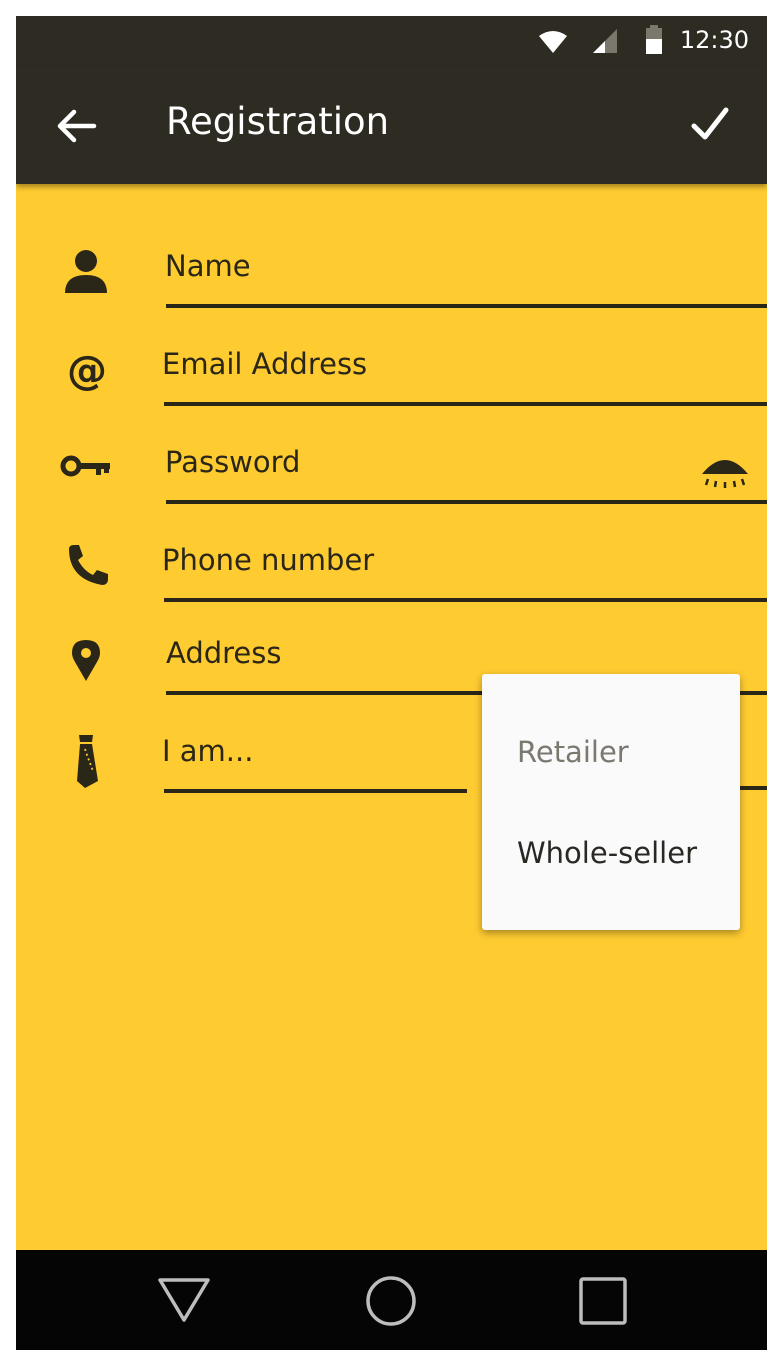 This screenshot has width=783, height=1350. Describe the element at coordinates (465, 600) in the screenshot. I see `phone-number-field-underline` at that location.